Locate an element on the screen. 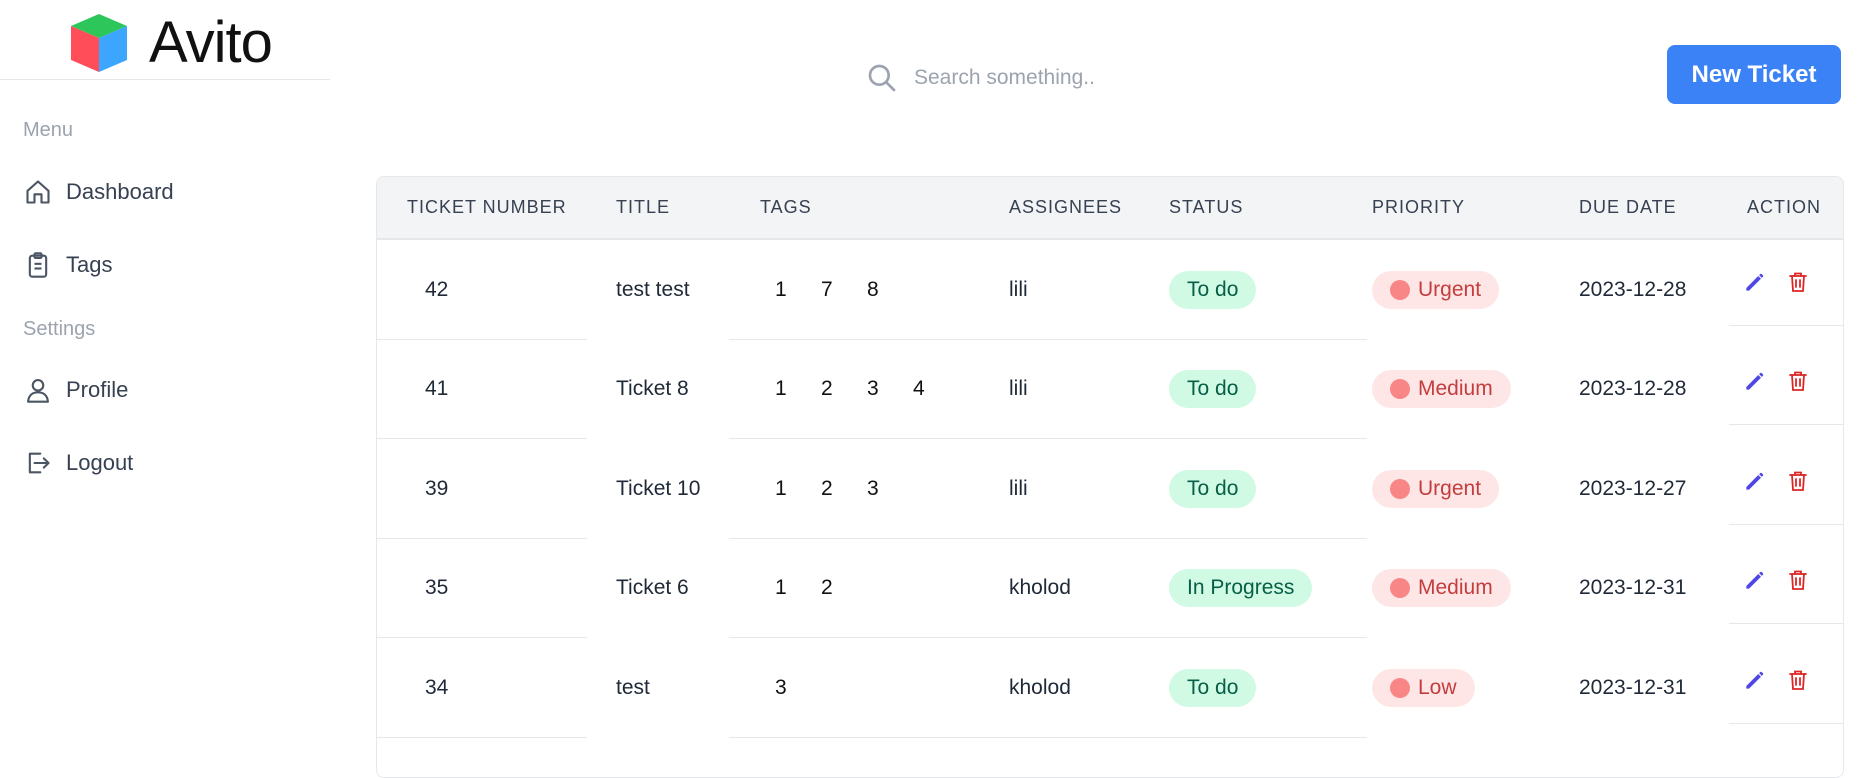 This screenshot has height=778, width=1873. table-row: 41 Ticket 8 1 2 3 4 lili To do Medium 2023-12-28 is located at coordinates (1110, 389).